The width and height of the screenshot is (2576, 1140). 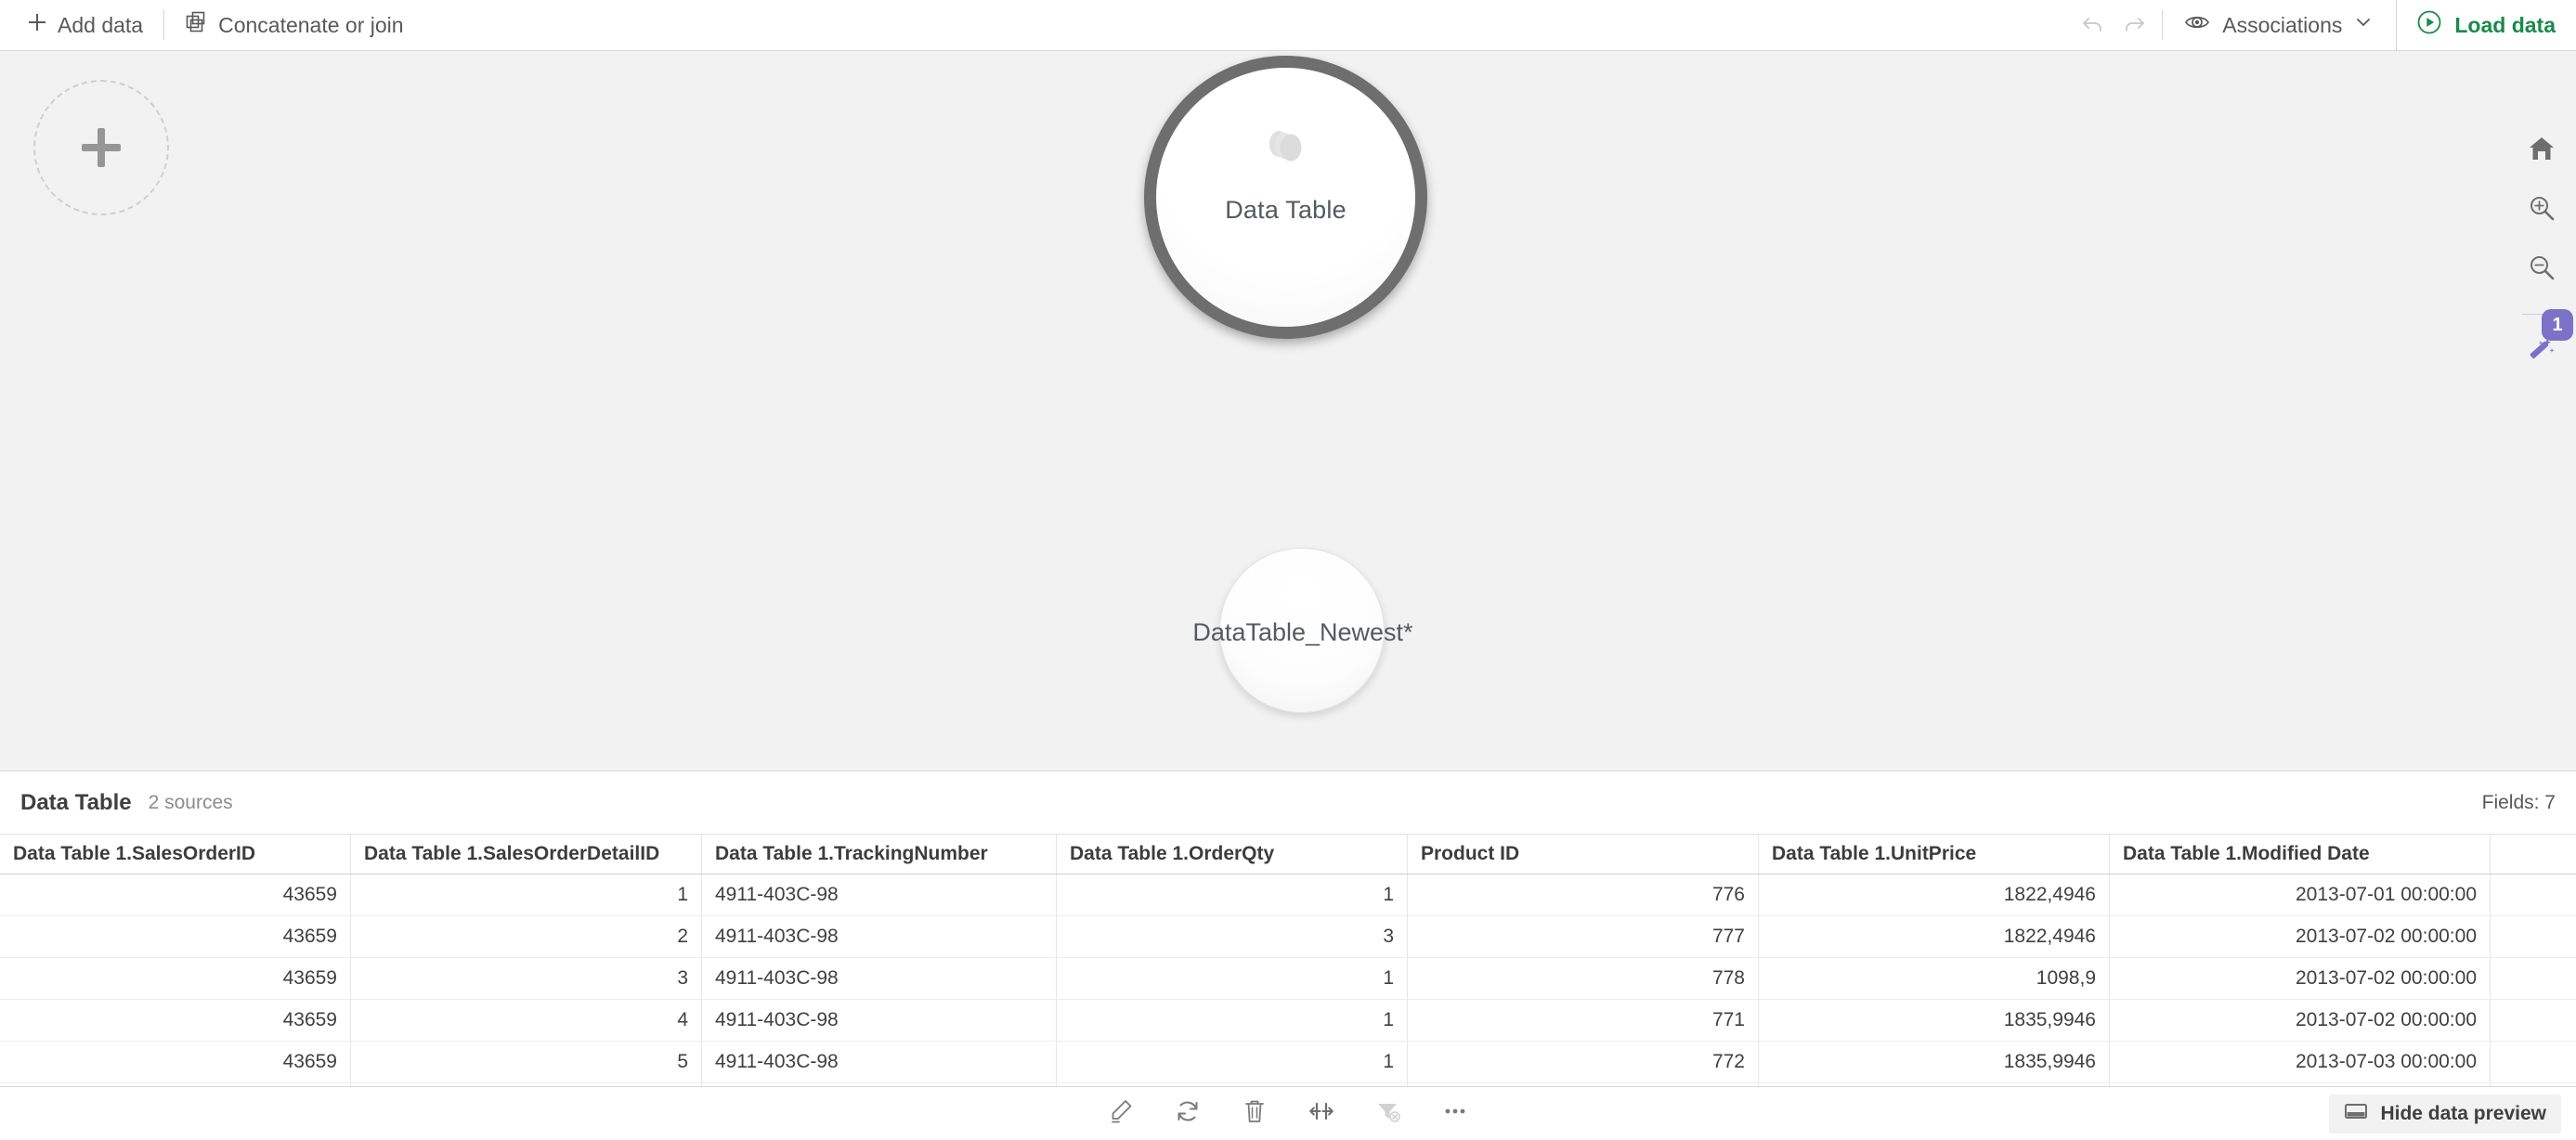 What do you see at coordinates (1583, 978) in the screenshot?
I see `table-cell: 778` at bounding box center [1583, 978].